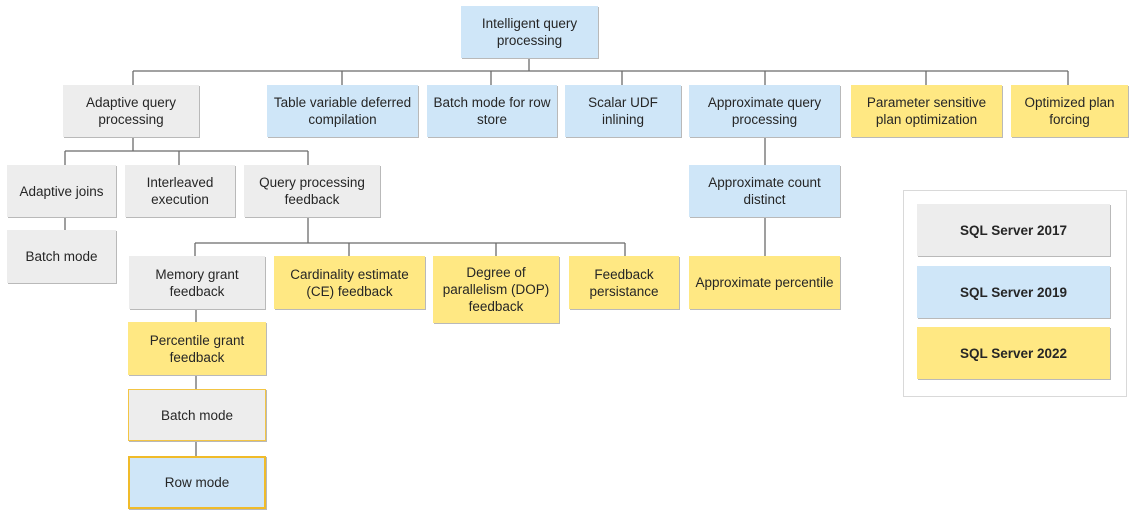  I want to click on legend-item-sql-server-2017: SQL Server 2017, so click(1013, 230).